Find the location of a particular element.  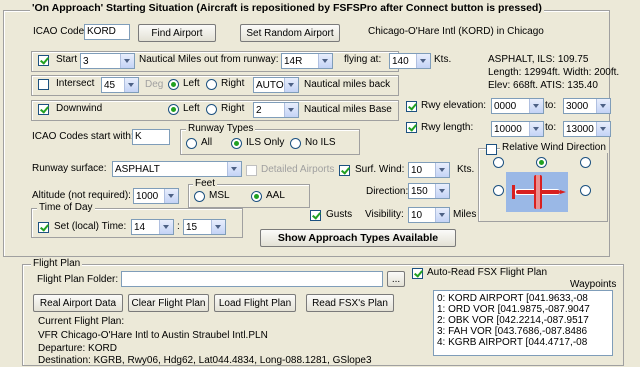

feet-msl-radio is located at coordinates (199, 196).